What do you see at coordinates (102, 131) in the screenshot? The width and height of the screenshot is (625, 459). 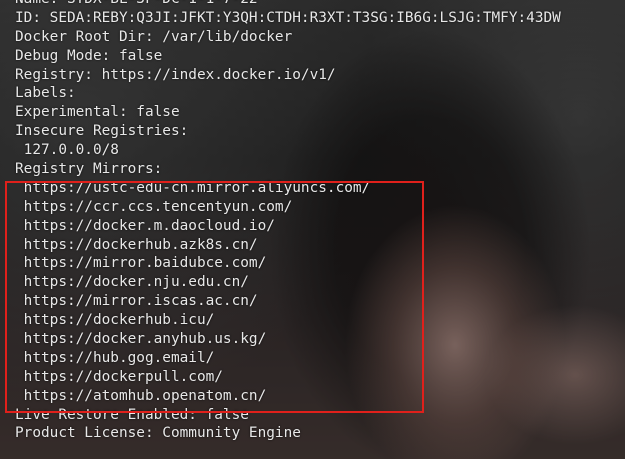 I see `output-line-insecure-registries: Insecure Registries:` at bounding box center [102, 131].